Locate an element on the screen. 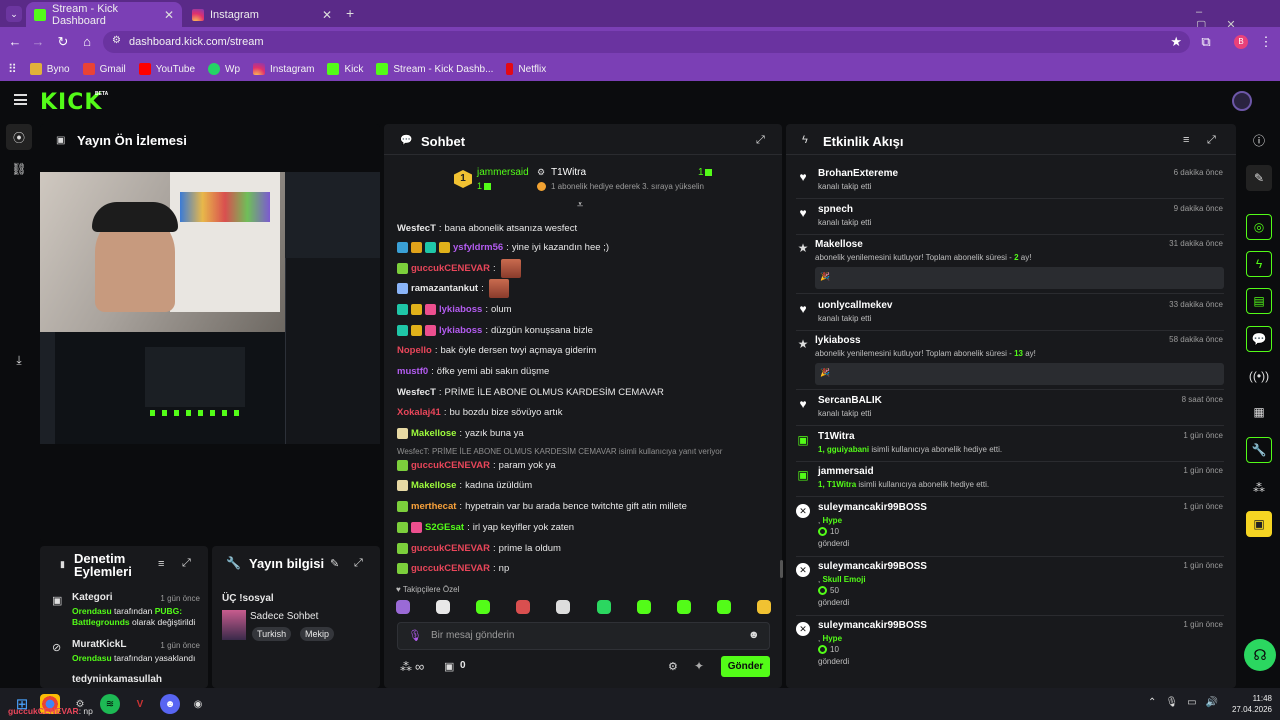 The width and height of the screenshot is (1280, 720). activity-username: BrohanExtereme is located at coordinates (858, 173).